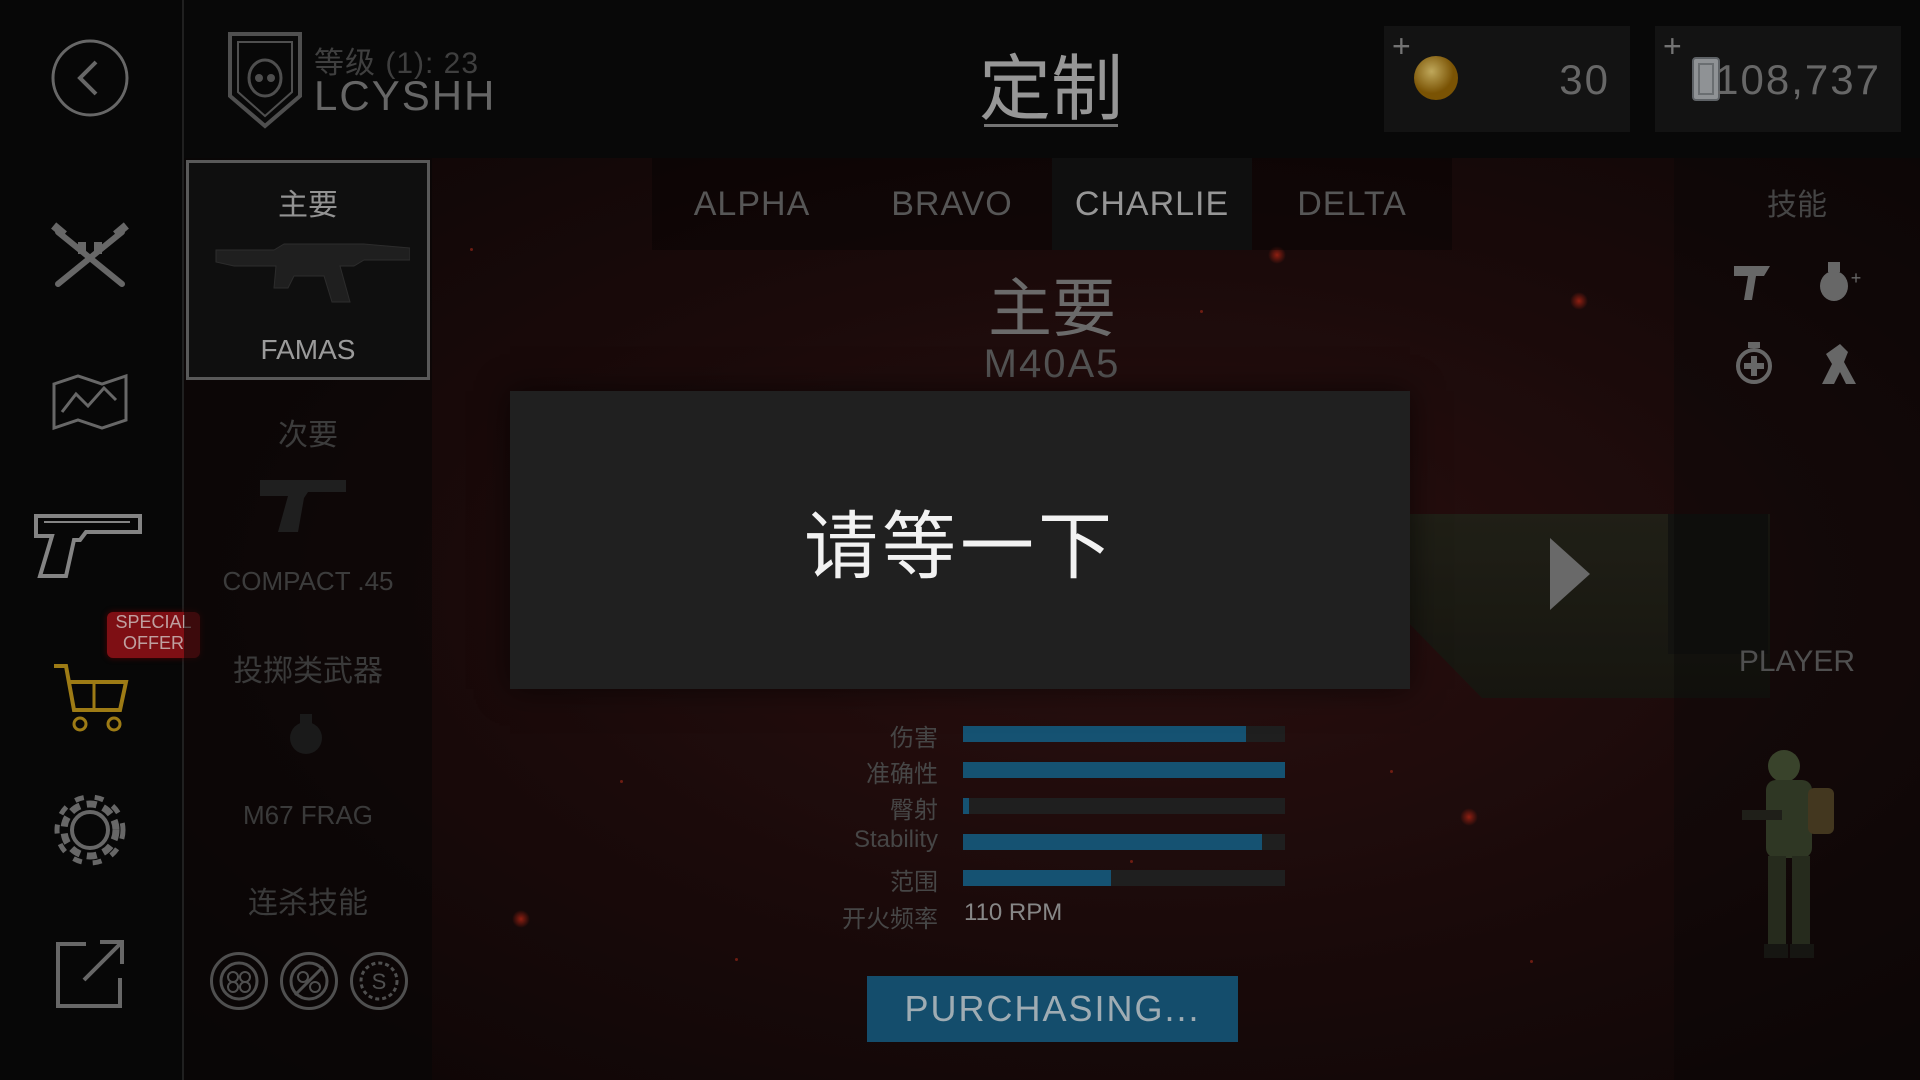  Describe the element at coordinates (1793, 856) in the screenshot. I see `soldier-avatar` at that location.